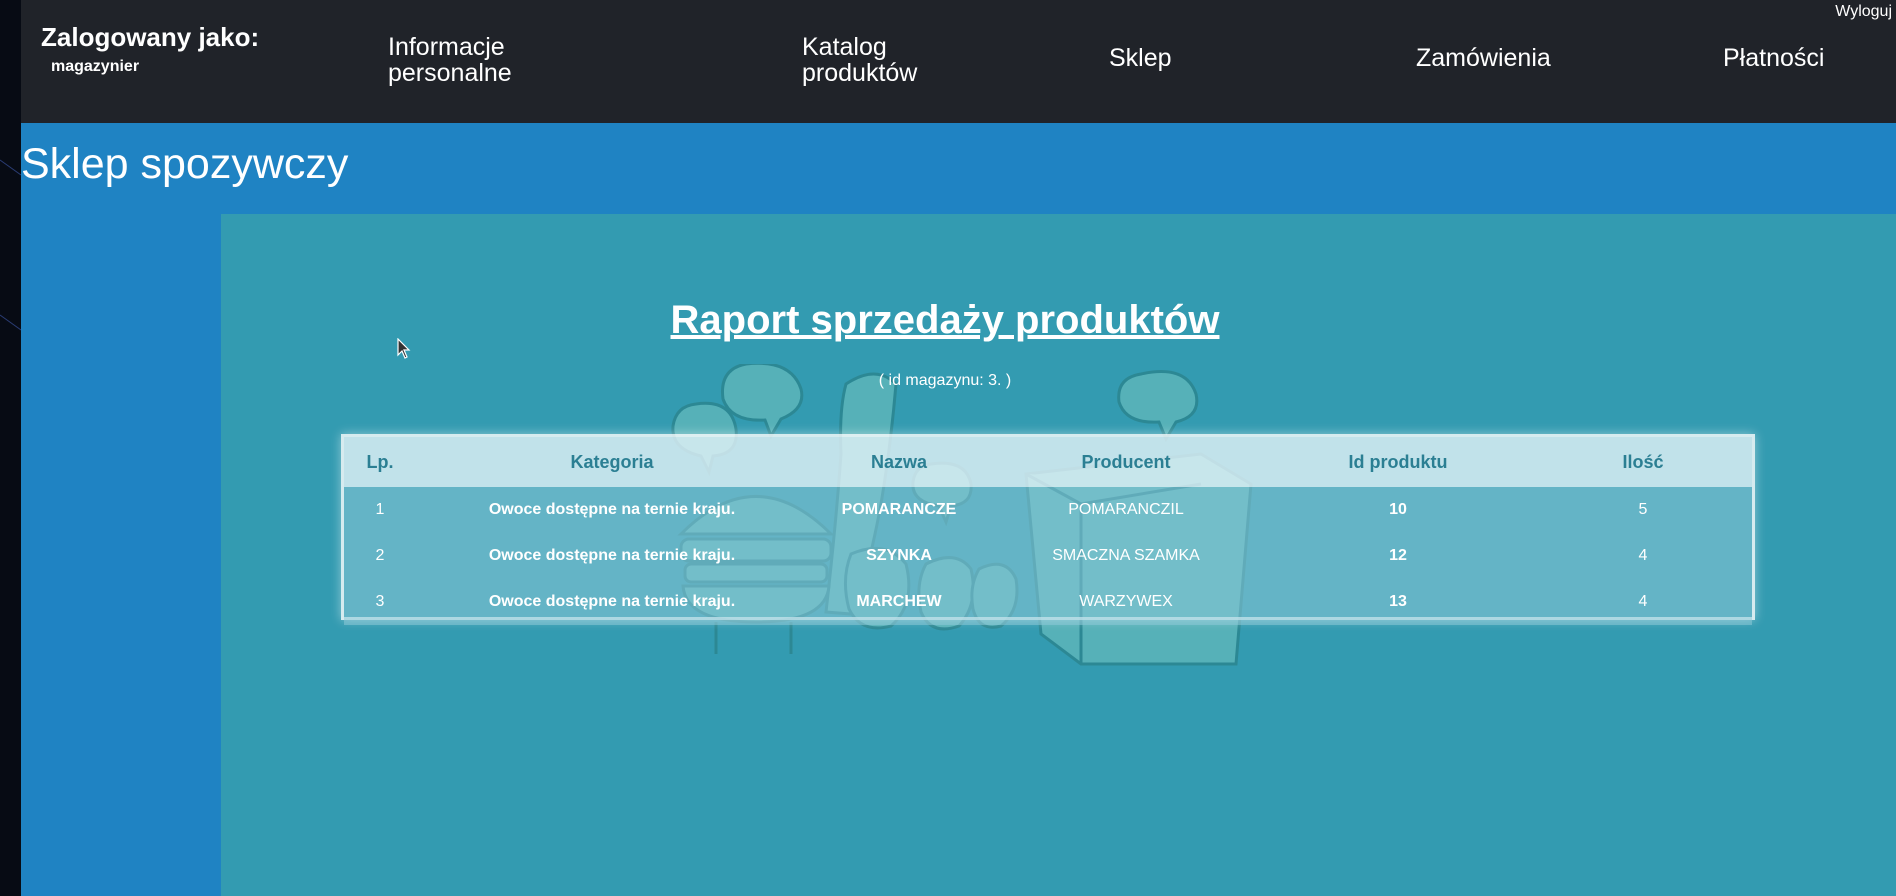 The image size is (1896, 896). Describe the element at coordinates (899, 510) in the screenshot. I see `cell-name: POMARANCZE` at that location.